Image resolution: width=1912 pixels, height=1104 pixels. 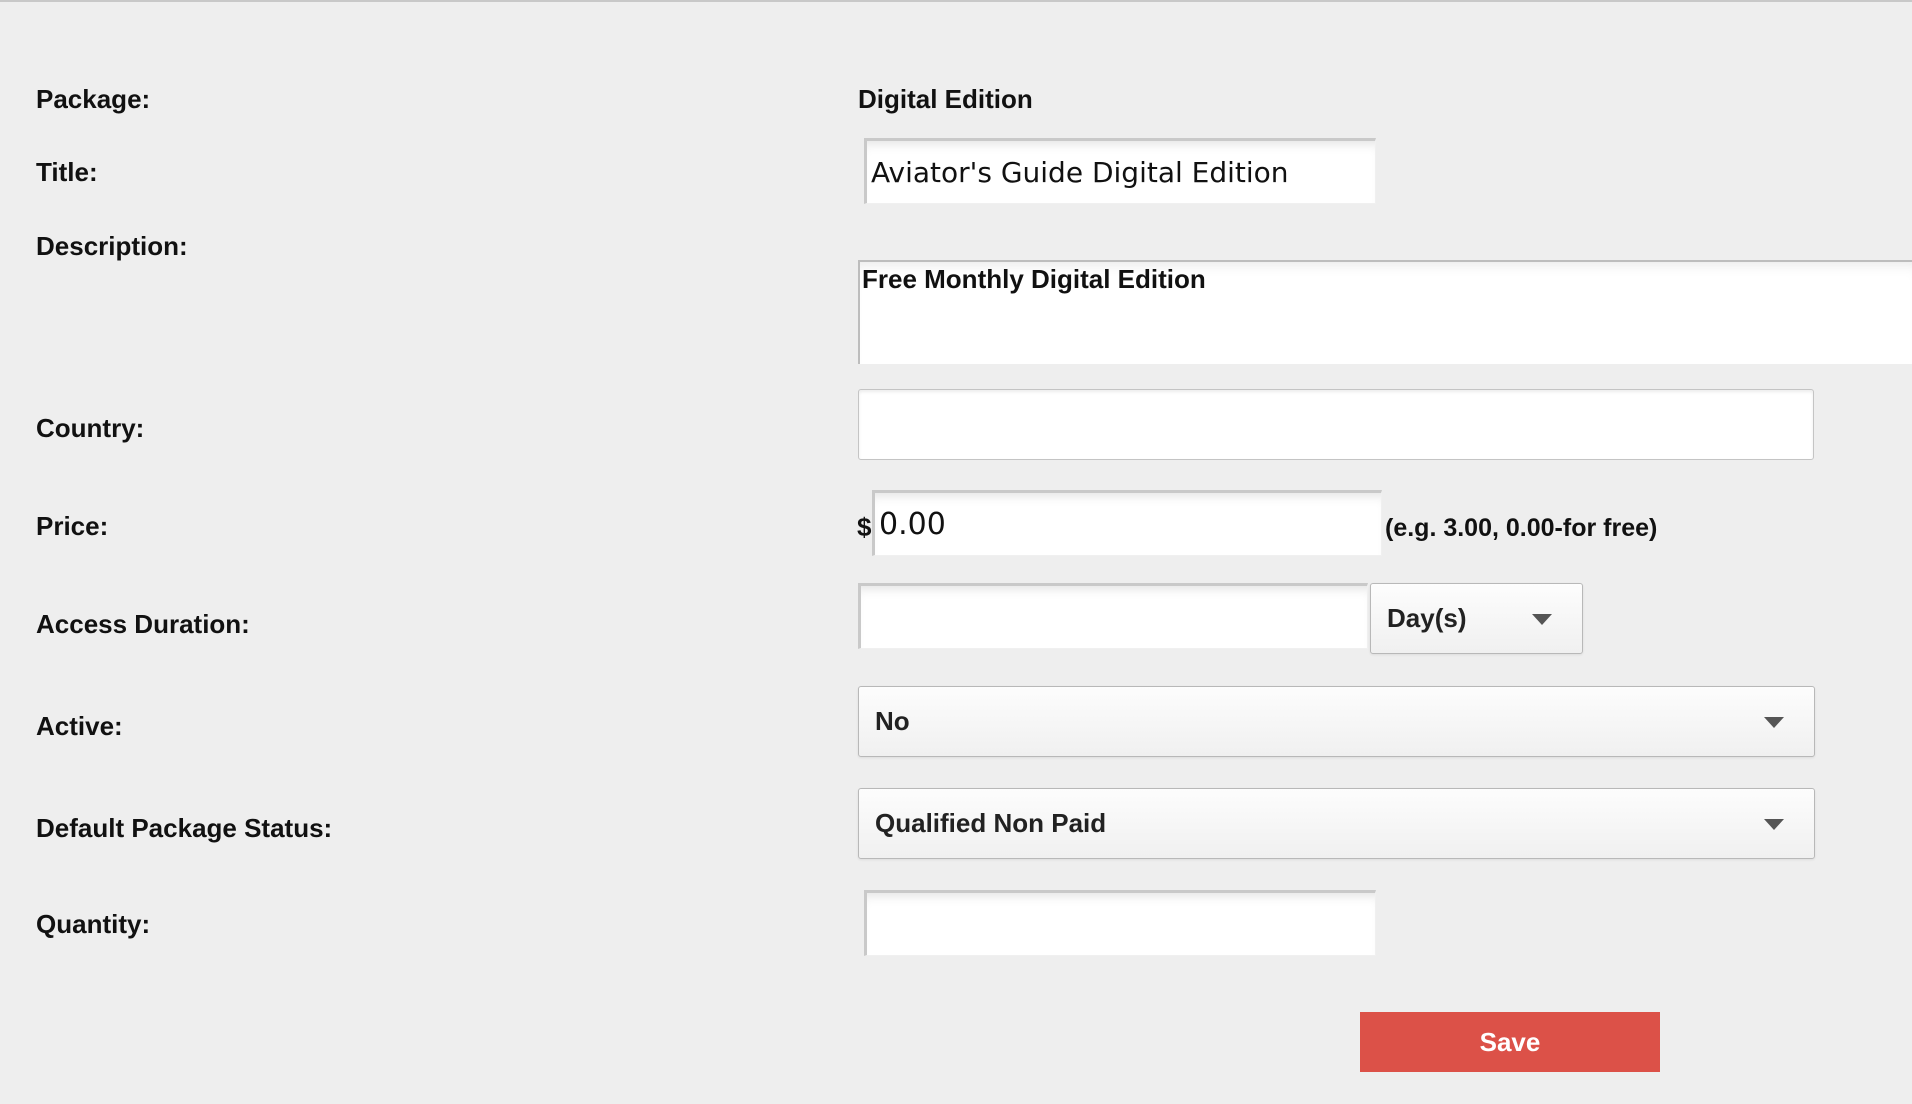 What do you see at coordinates (1120, 923) in the screenshot?
I see `quantity-input` at bounding box center [1120, 923].